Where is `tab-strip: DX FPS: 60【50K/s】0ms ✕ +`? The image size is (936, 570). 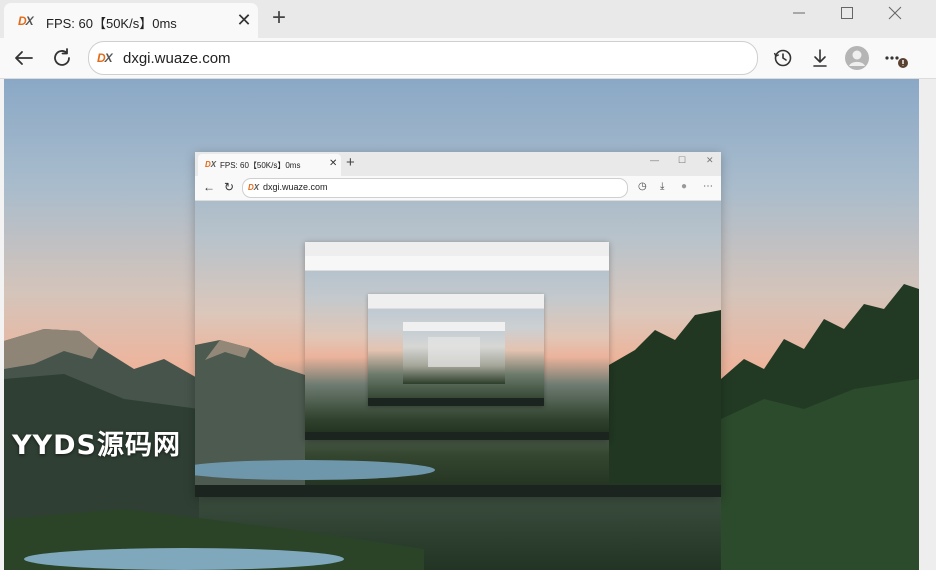 tab-strip: DX FPS: 60【50K/s】0ms ✕ + is located at coordinates (468, 19).